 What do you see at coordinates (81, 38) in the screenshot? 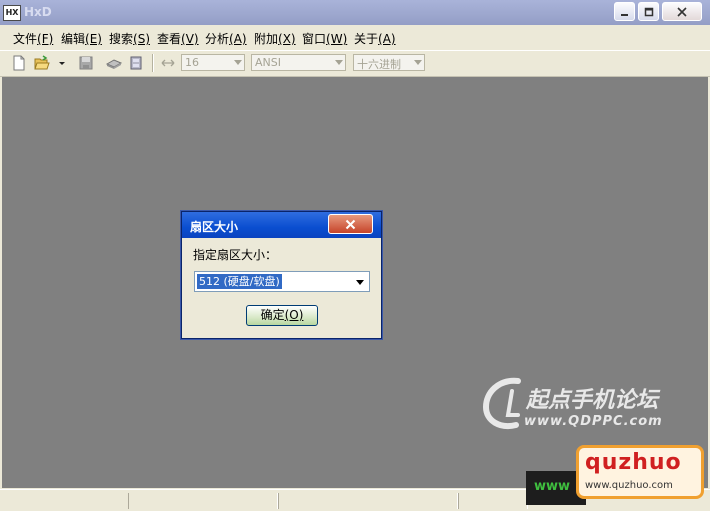
I see `menu-edit: 编辑(E)` at bounding box center [81, 38].